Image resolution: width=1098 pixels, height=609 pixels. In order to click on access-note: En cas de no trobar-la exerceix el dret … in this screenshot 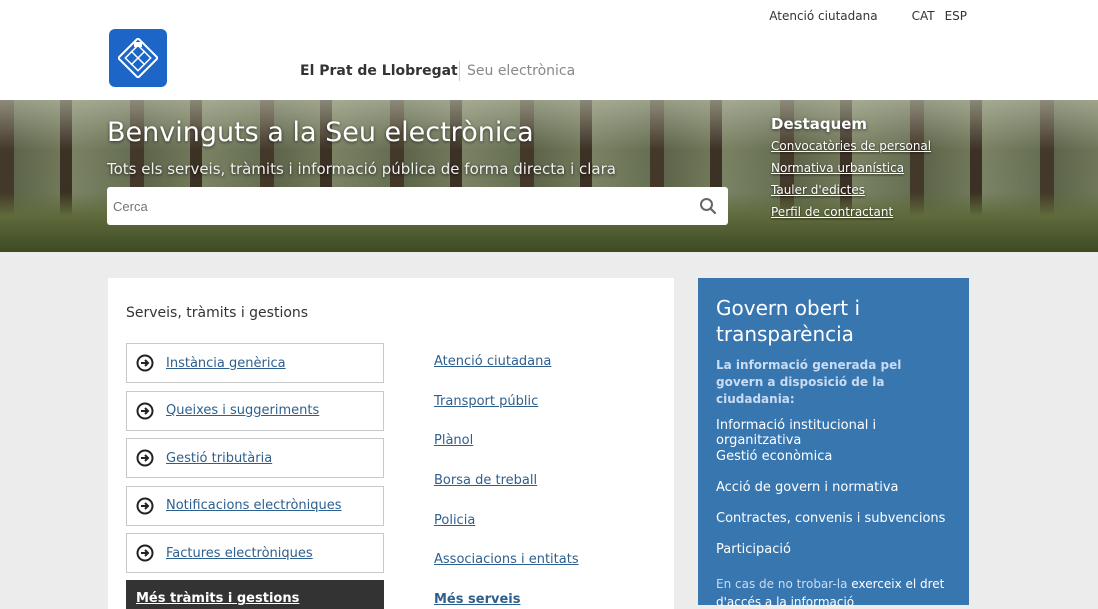, I will do `click(833, 592)`.